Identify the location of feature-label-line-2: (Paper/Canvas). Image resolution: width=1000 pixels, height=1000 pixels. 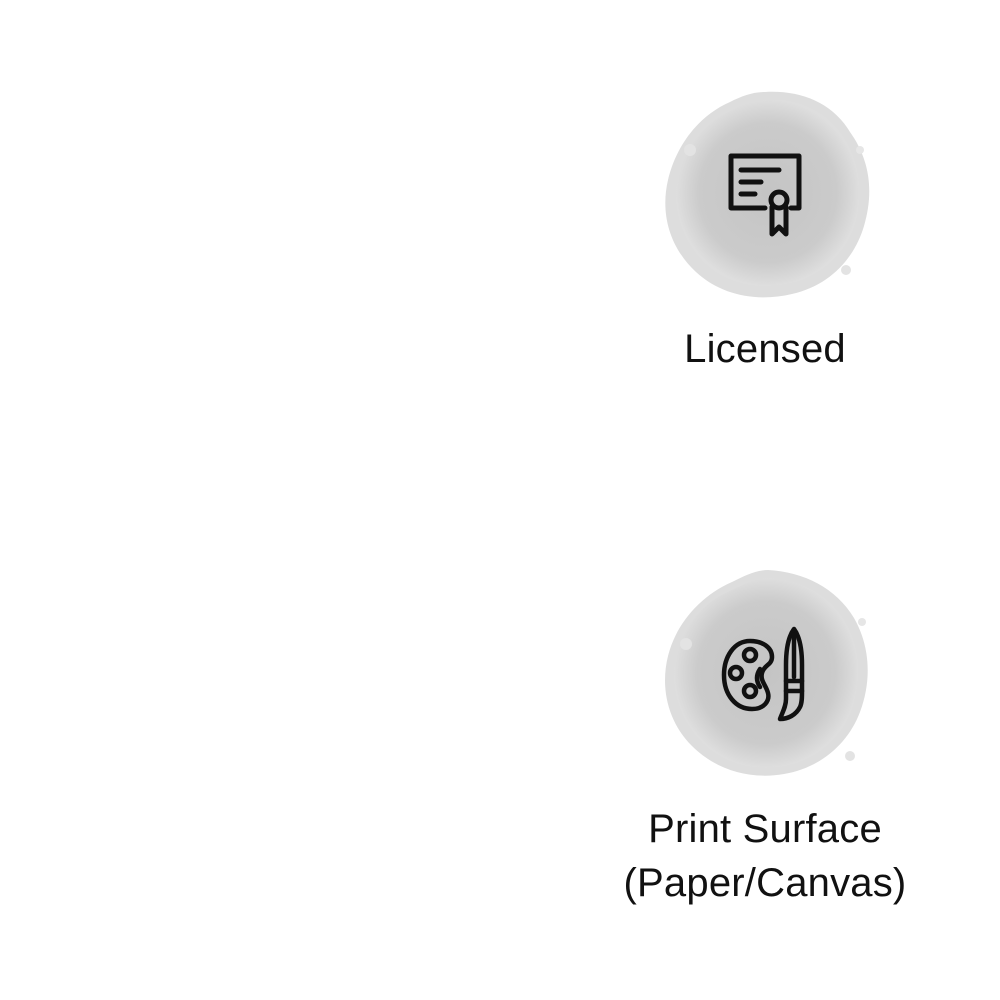
(765, 883).